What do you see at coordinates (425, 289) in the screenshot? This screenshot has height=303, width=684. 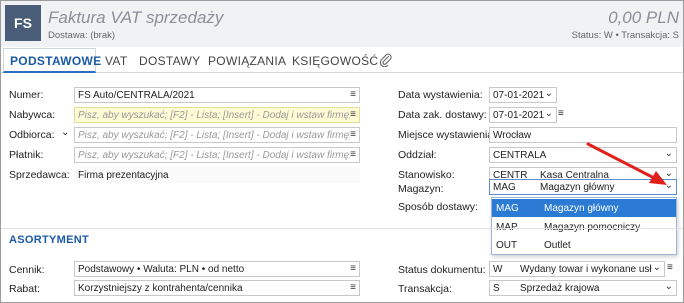 I see `transakcja-label: Transakcja:` at bounding box center [425, 289].